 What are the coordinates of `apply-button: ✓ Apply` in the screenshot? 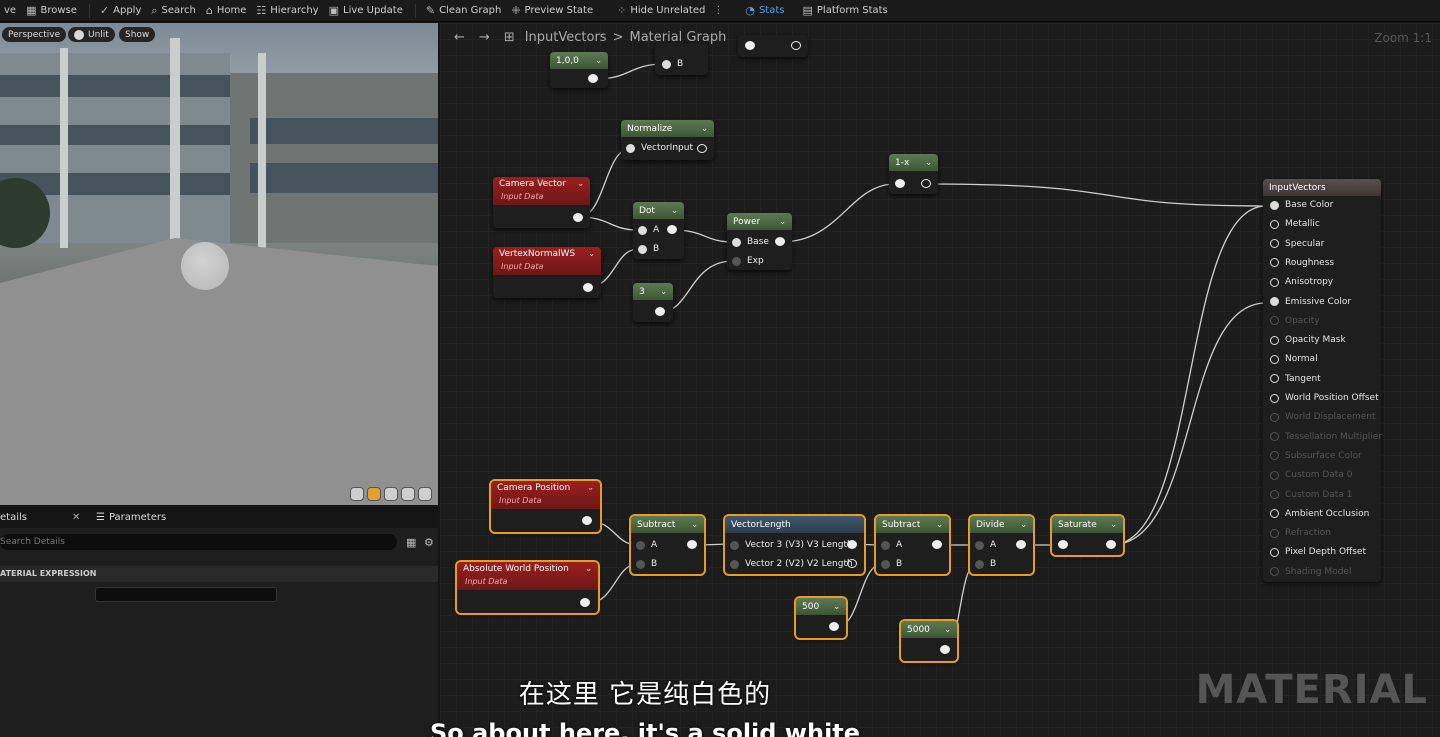 It's located at (121, 10).